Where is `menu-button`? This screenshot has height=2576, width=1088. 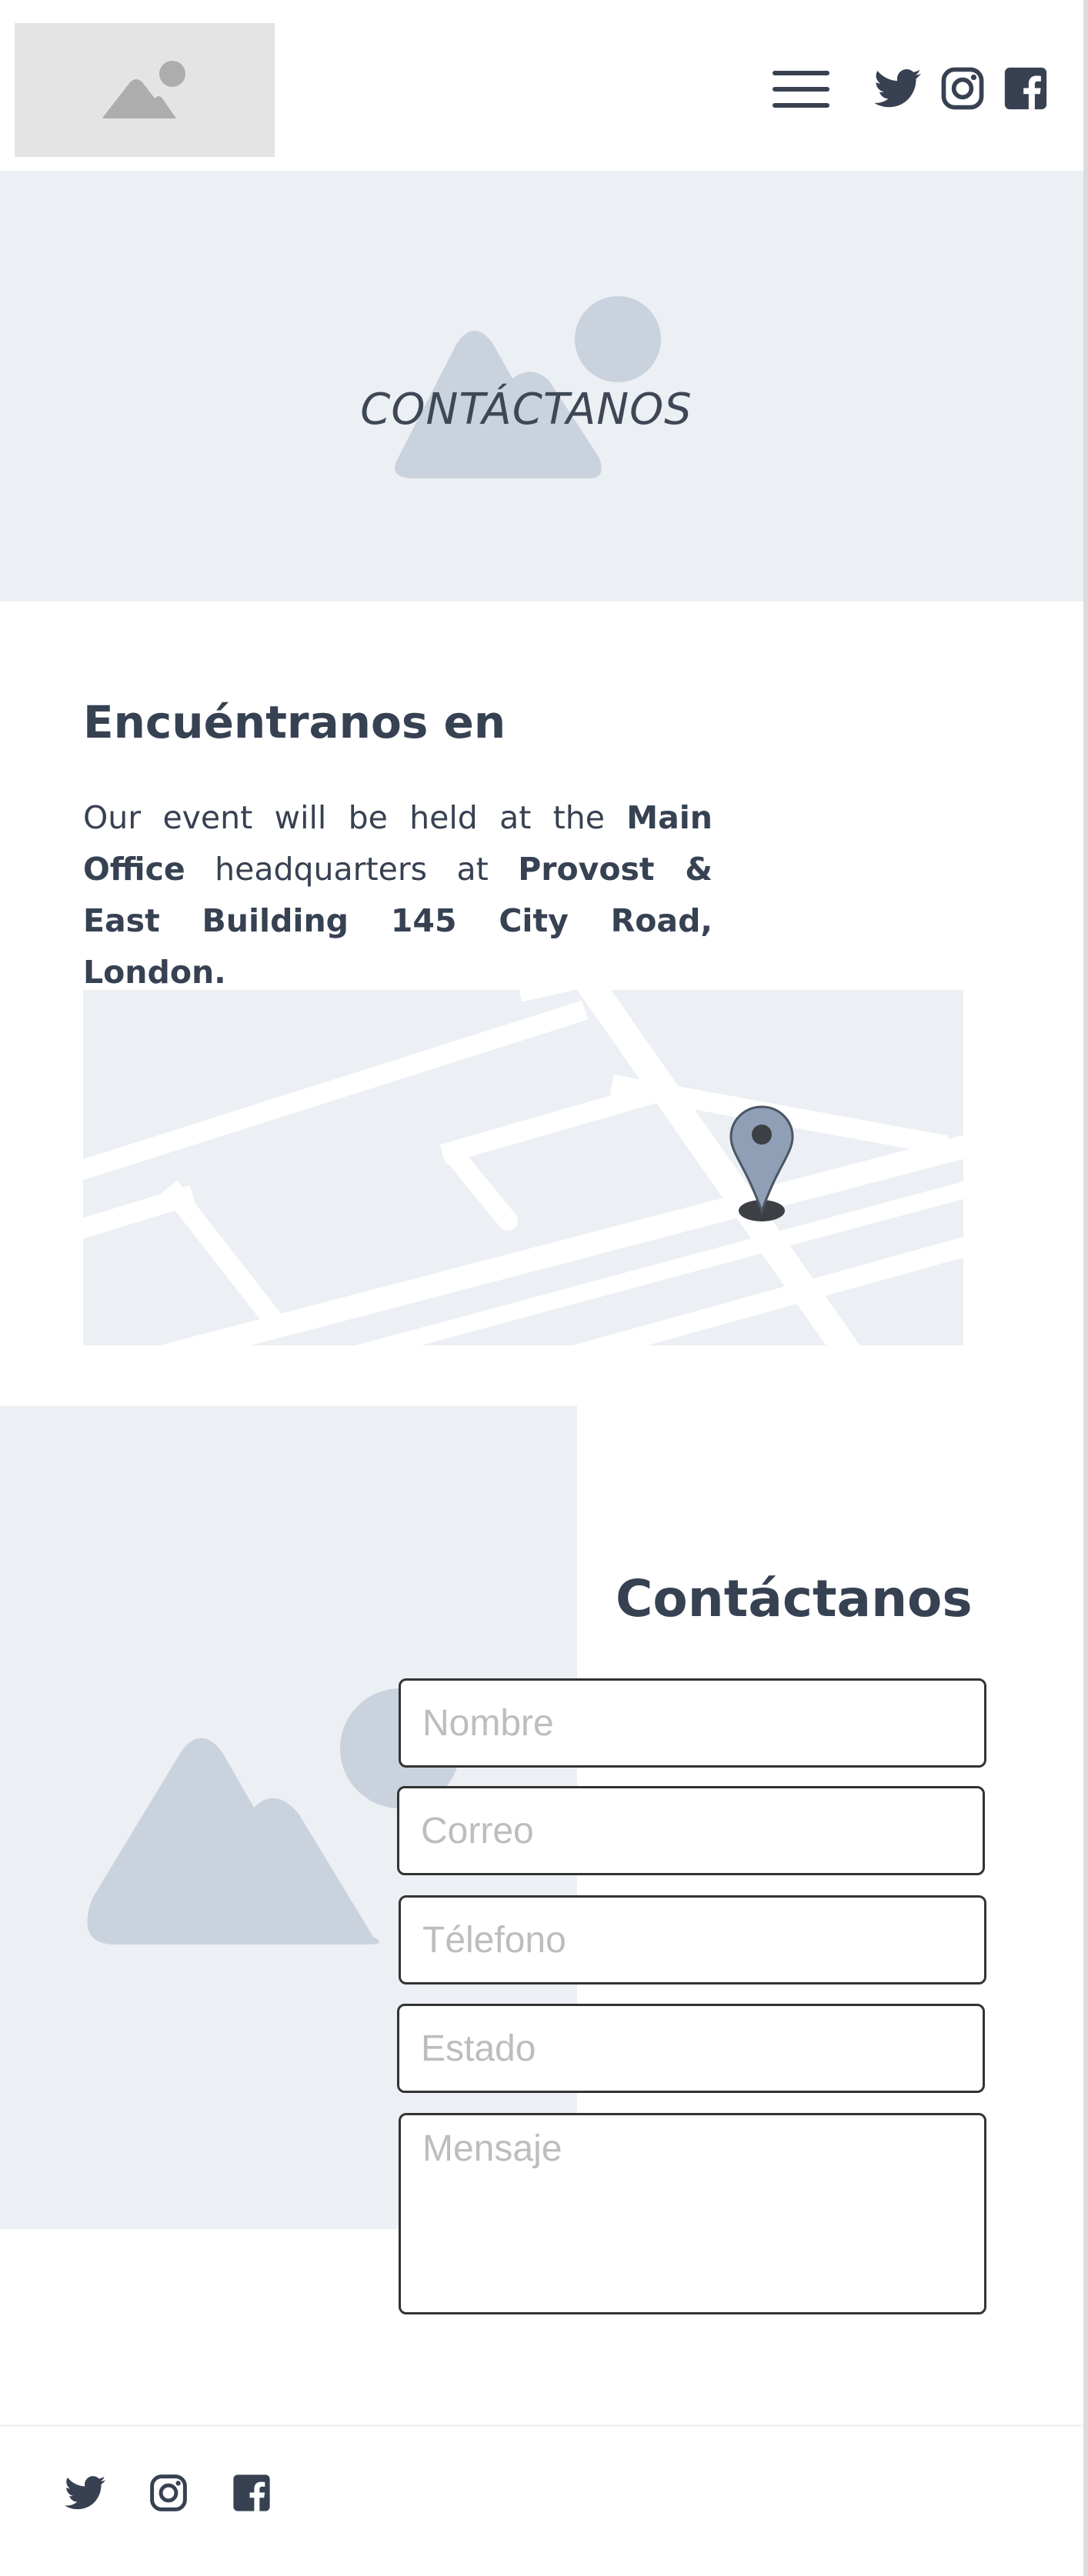
menu-button is located at coordinates (801, 89).